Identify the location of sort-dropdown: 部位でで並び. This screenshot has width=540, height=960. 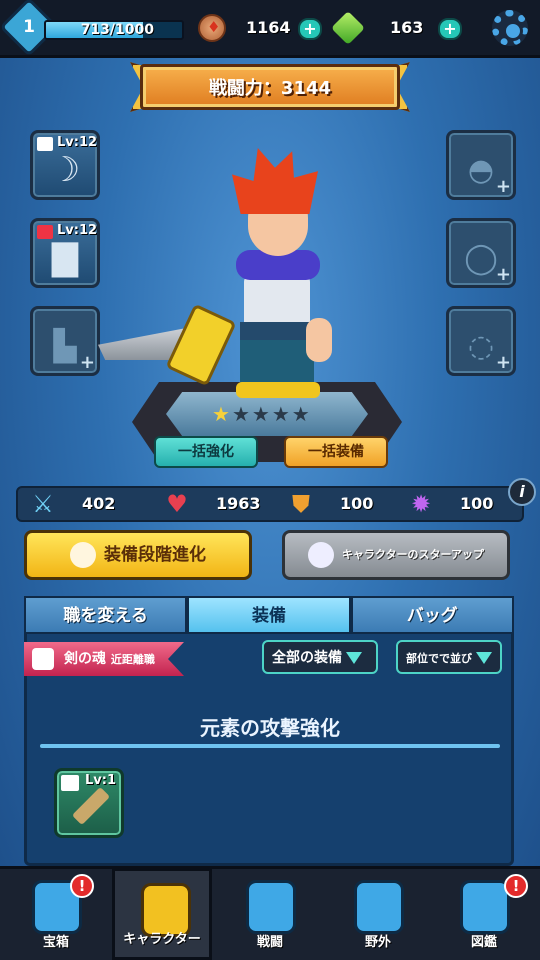
(449, 657).